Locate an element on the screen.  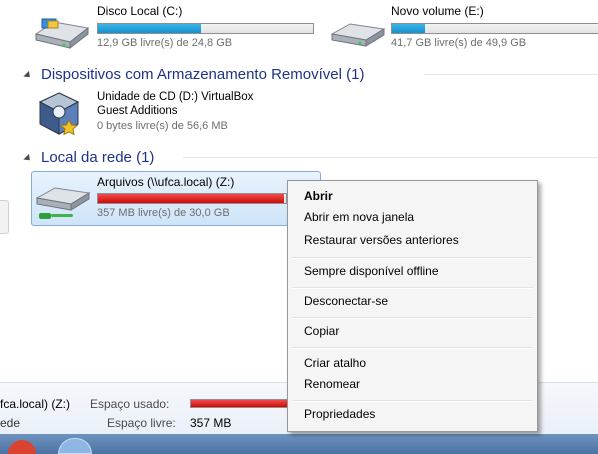
details-used-label: Espaço usado: is located at coordinates (130, 404).